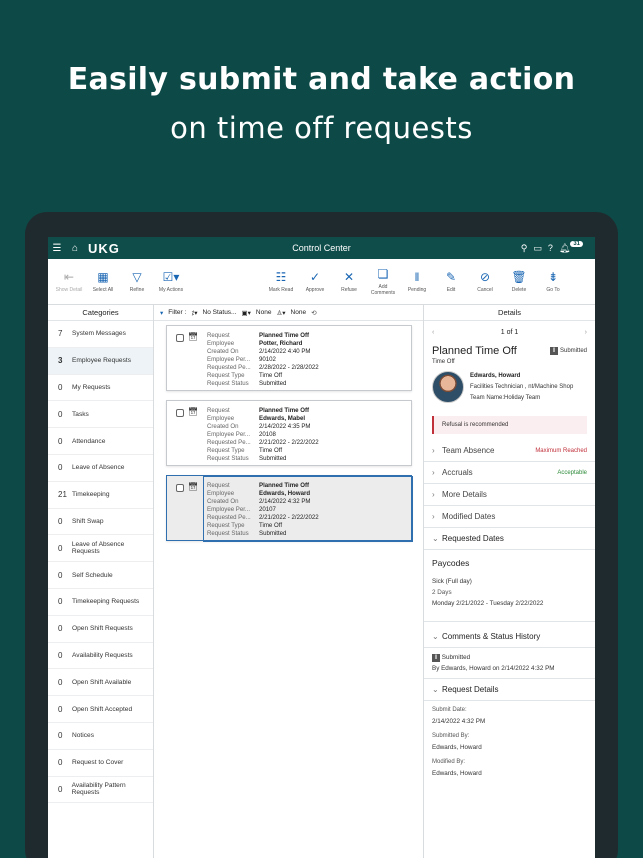  What do you see at coordinates (537, 248) in the screenshot?
I see `chat-icon: ▭` at bounding box center [537, 248].